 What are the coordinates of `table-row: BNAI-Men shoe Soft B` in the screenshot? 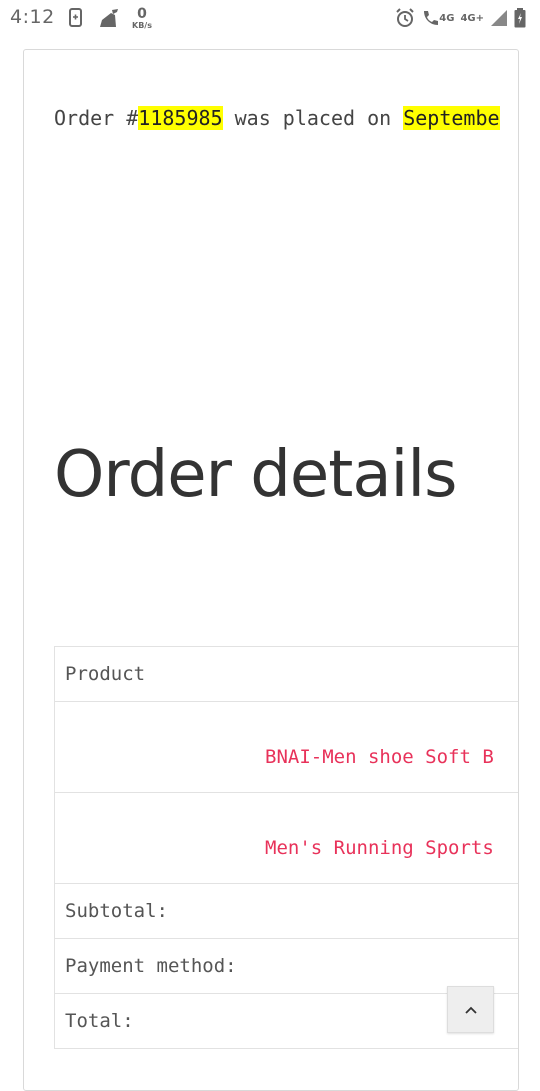 It's located at (286, 747).